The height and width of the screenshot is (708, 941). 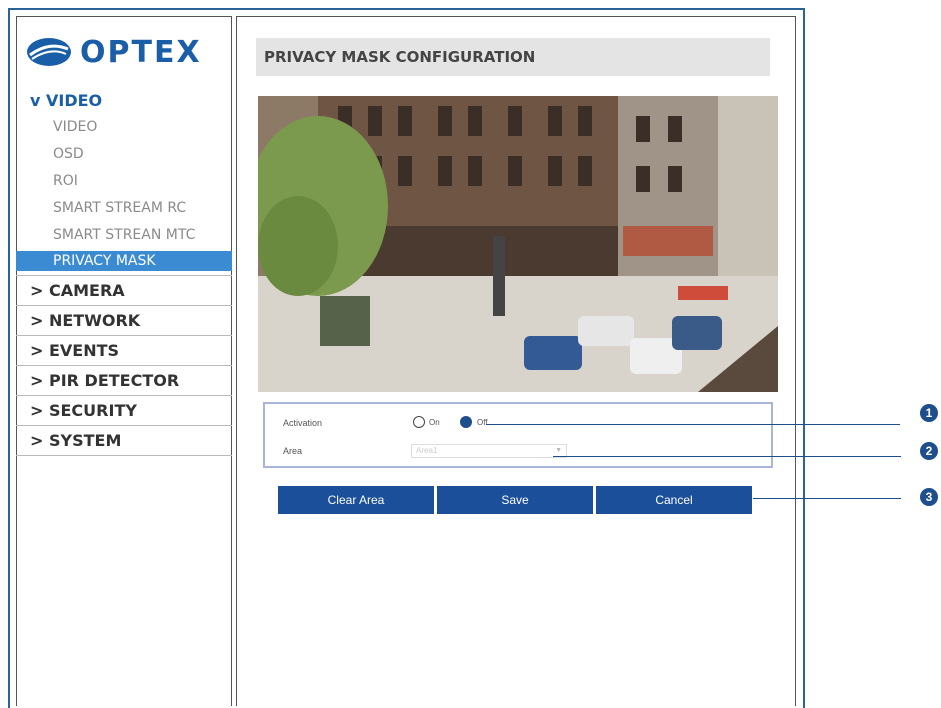 What do you see at coordinates (518, 435) in the screenshot?
I see `privacy-mask-form: Activation On Off Area Area1 ▼` at bounding box center [518, 435].